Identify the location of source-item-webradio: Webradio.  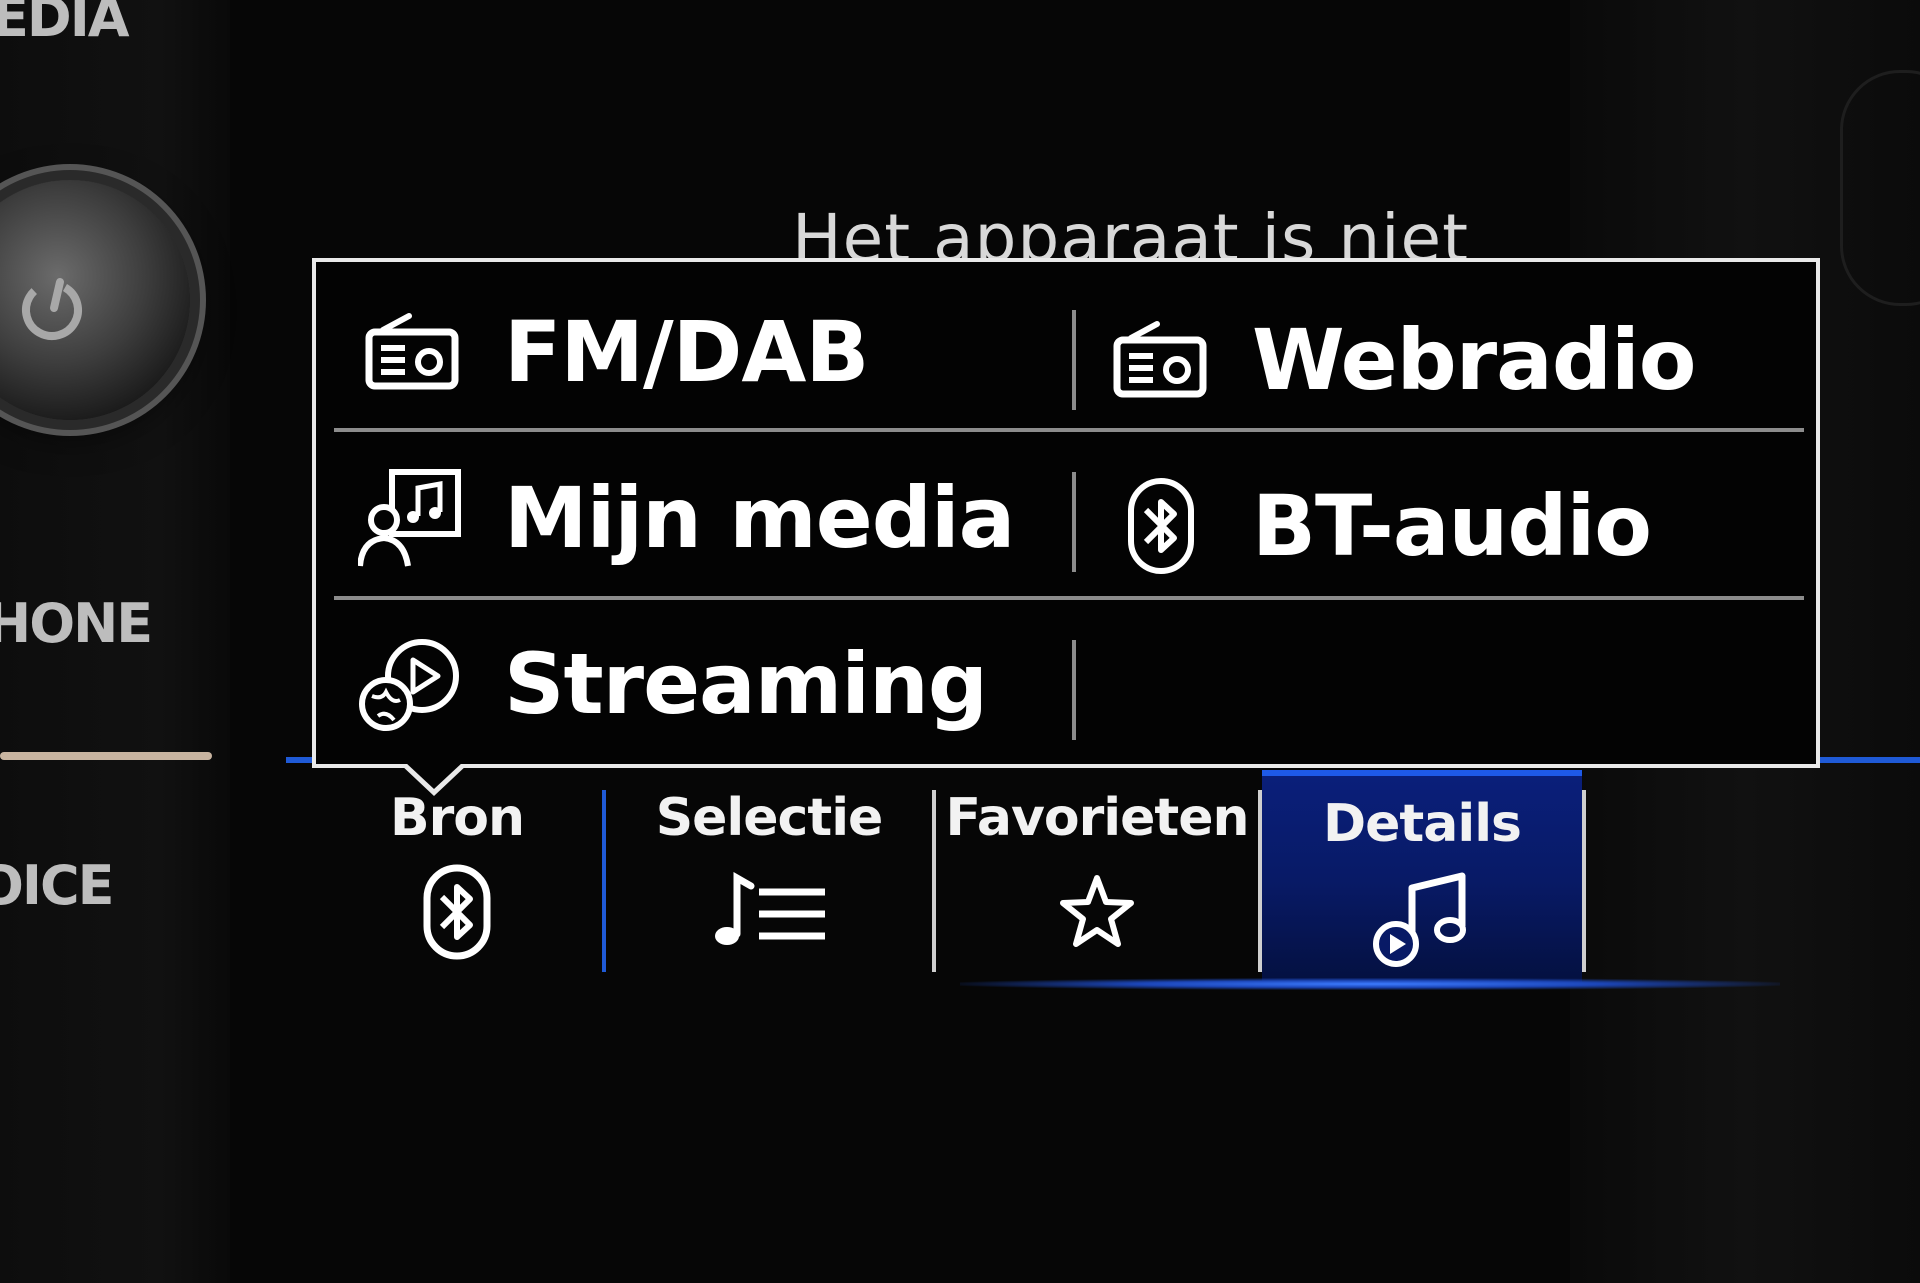
(1456, 360).